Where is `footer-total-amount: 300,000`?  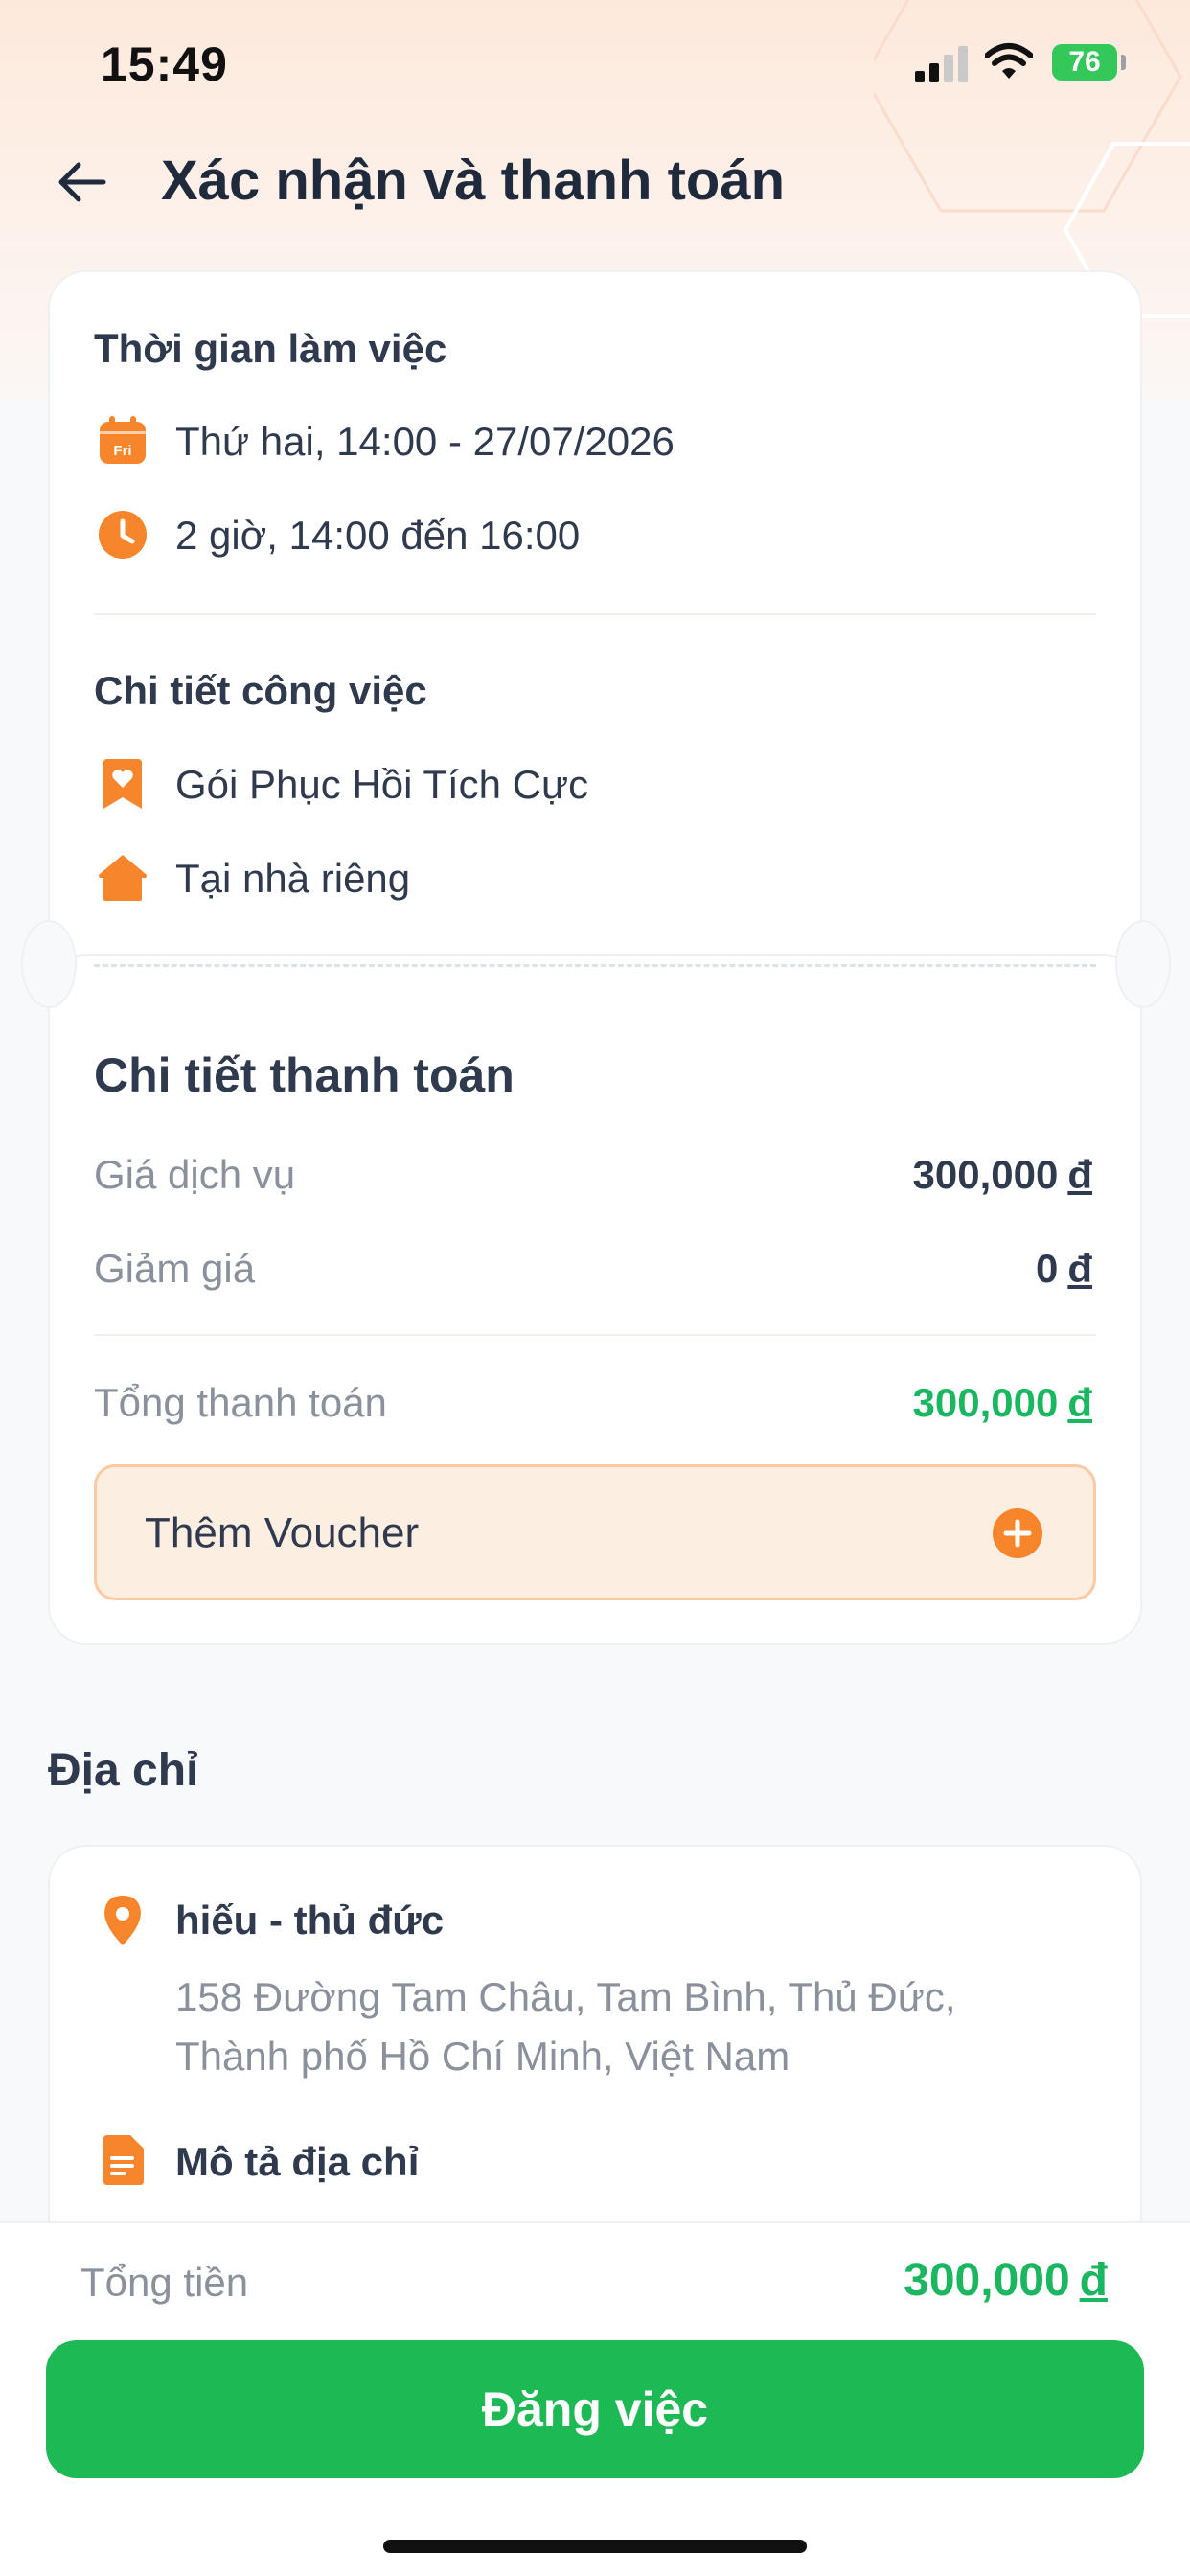
footer-total-amount: 300,000 is located at coordinates (987, 2280).